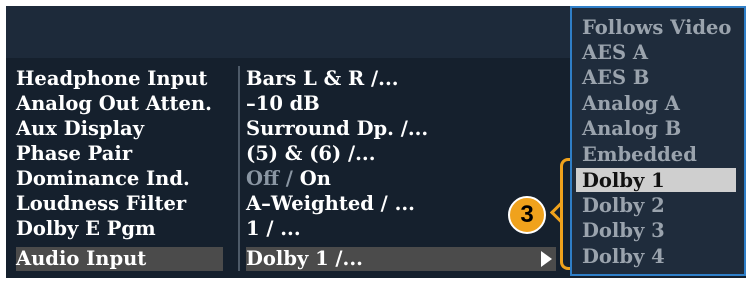 This screenshot has width=750, height=282. What do you see at coordinates (631, 103) in the screenshot?
I see `submenu-item-analog-a: Analog A` at bounding box center [631, 103].